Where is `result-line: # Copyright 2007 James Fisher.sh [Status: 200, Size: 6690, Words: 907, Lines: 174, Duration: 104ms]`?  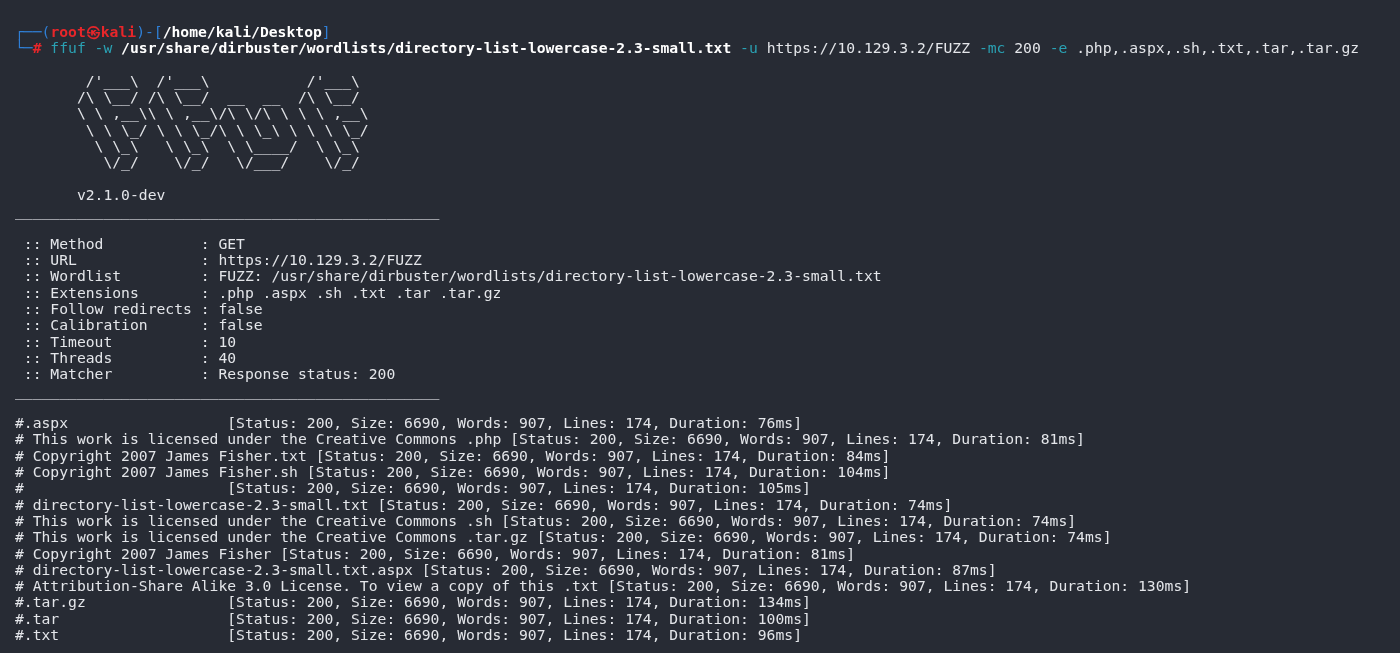
result-line: # Copyright 2007 James Fisher.sh [Status: 200, Size: 6690, Words: 907, Lines: 174, Duration: 104ms] is located at coordinates (453, 472).